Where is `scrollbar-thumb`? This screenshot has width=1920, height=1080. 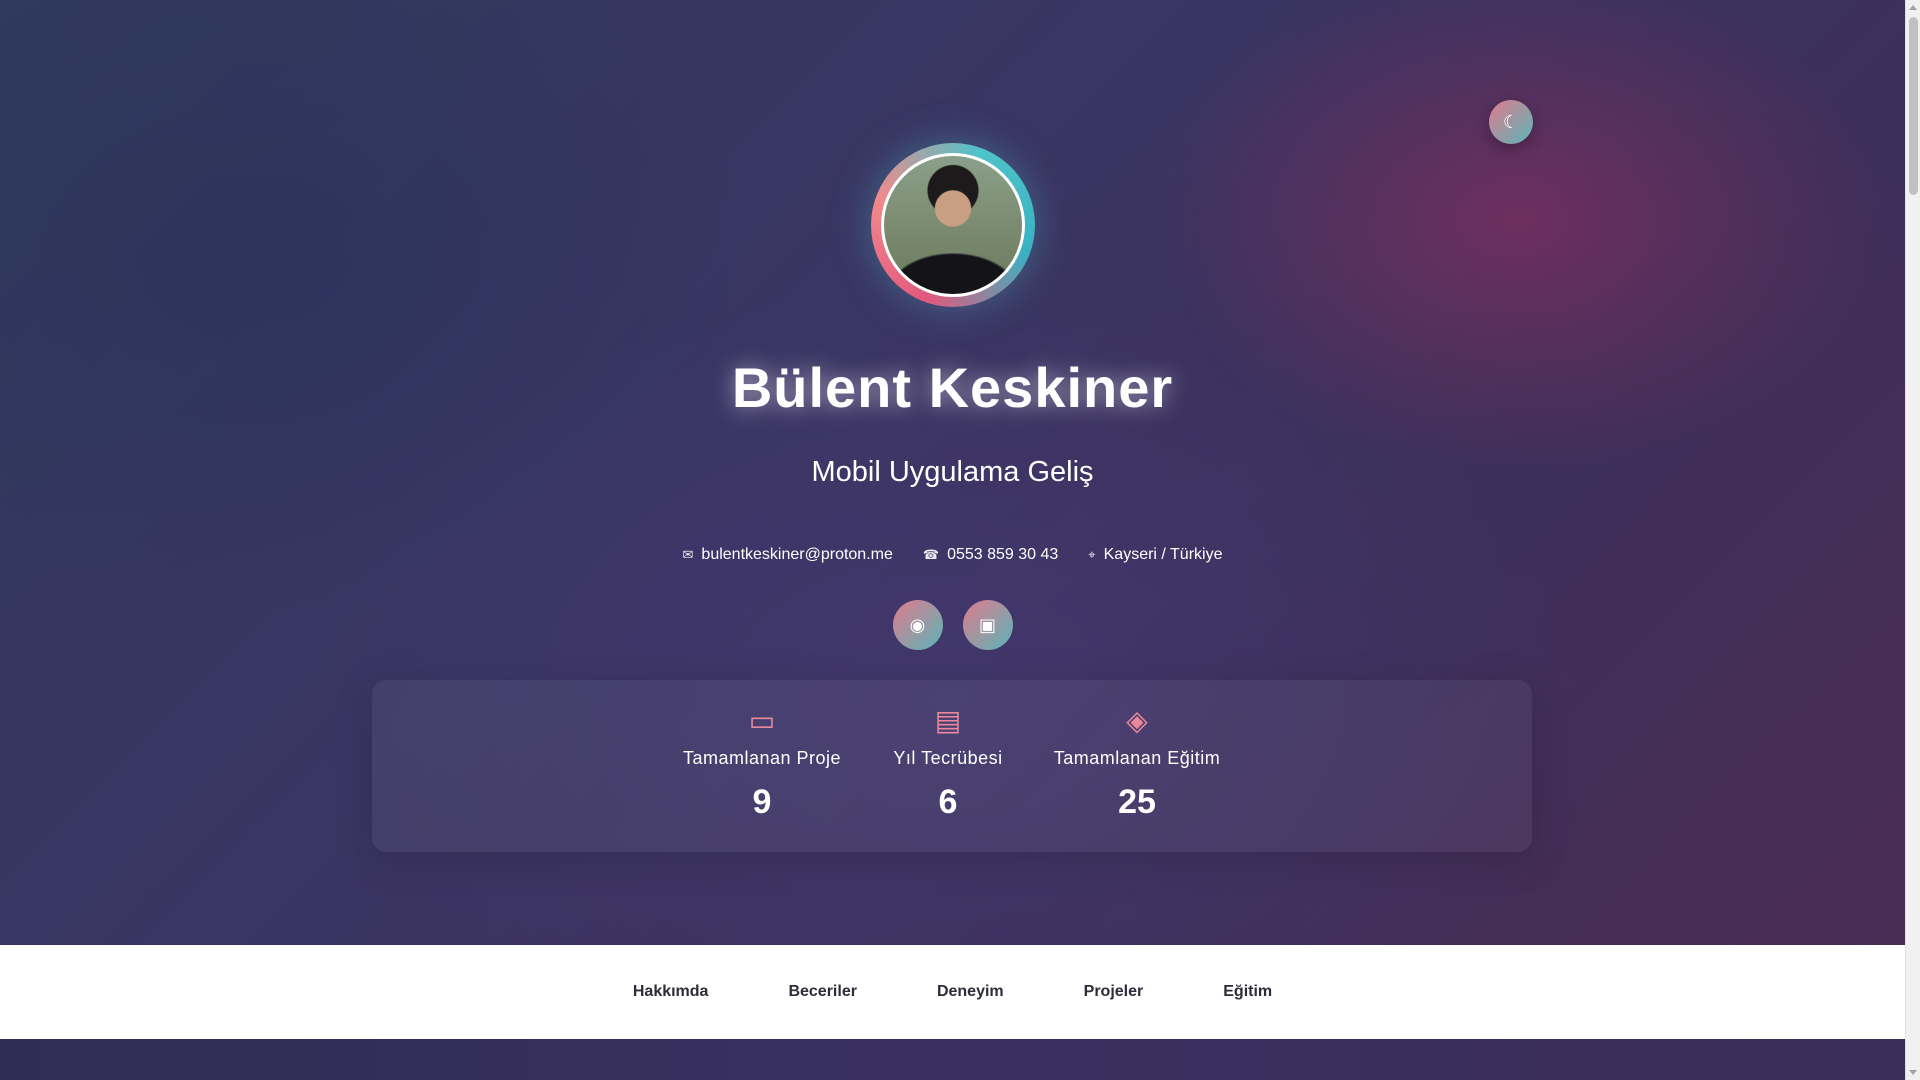 scrollbar-thumb is located at coordinates (1913, 106).